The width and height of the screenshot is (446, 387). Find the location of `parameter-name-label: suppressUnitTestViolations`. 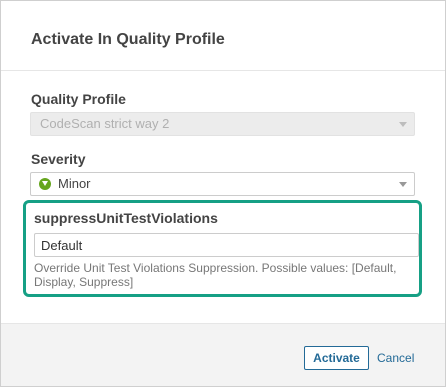

parameter-name-label: suppressUnitTestViolations is located at coordinates (126, 218).